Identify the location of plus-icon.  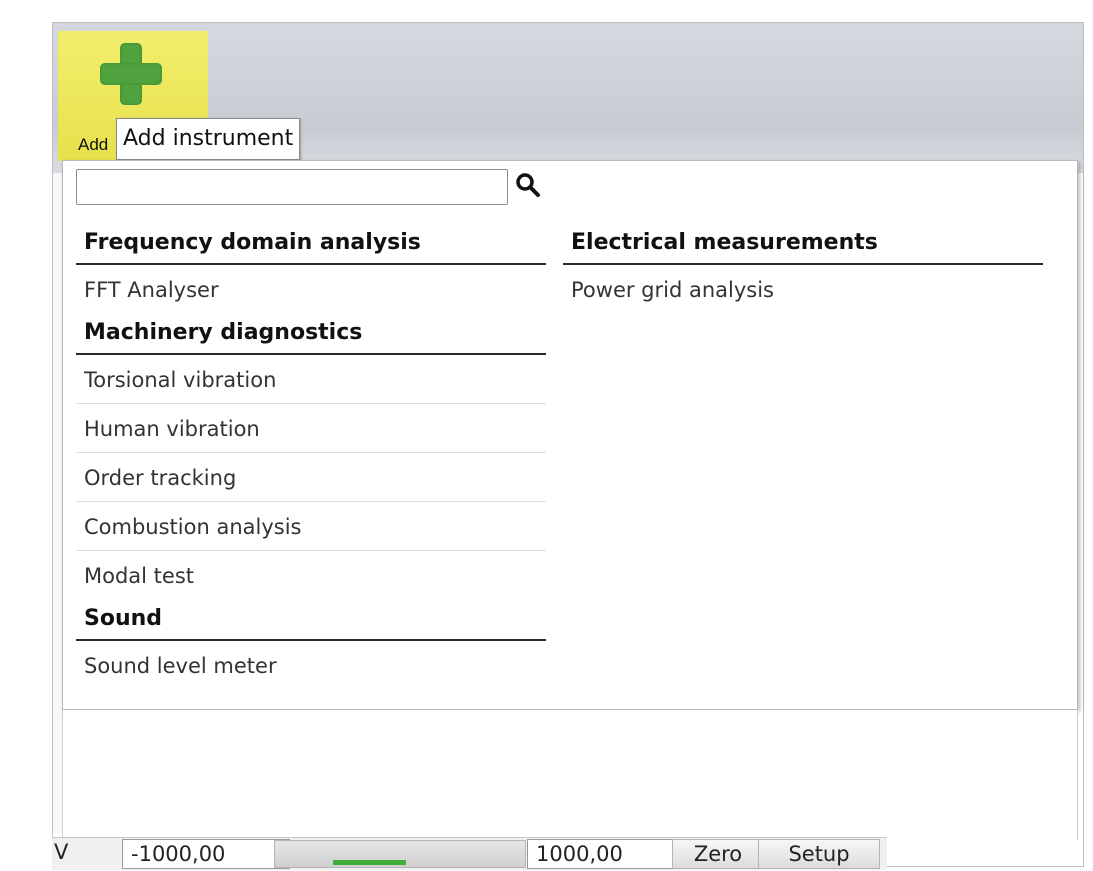
(131, 74).